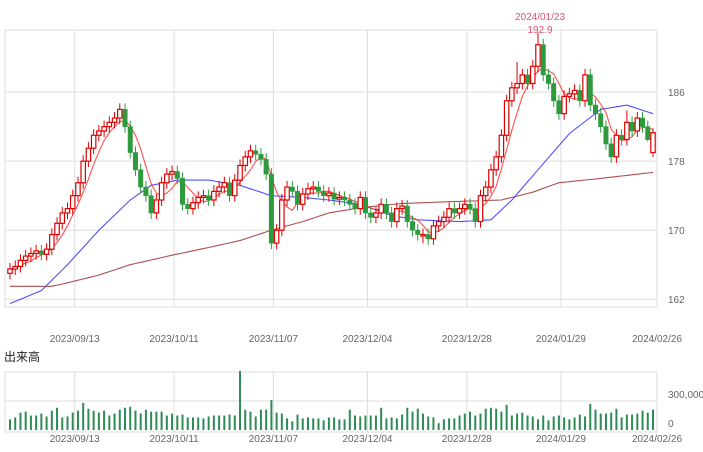 This screenshot has width=703, height=452. What do you see at coordinates (561, 439) in the screenshot?
I see `volume-x-tick-label: 2024/01/29` at bounding box center [561, 439].